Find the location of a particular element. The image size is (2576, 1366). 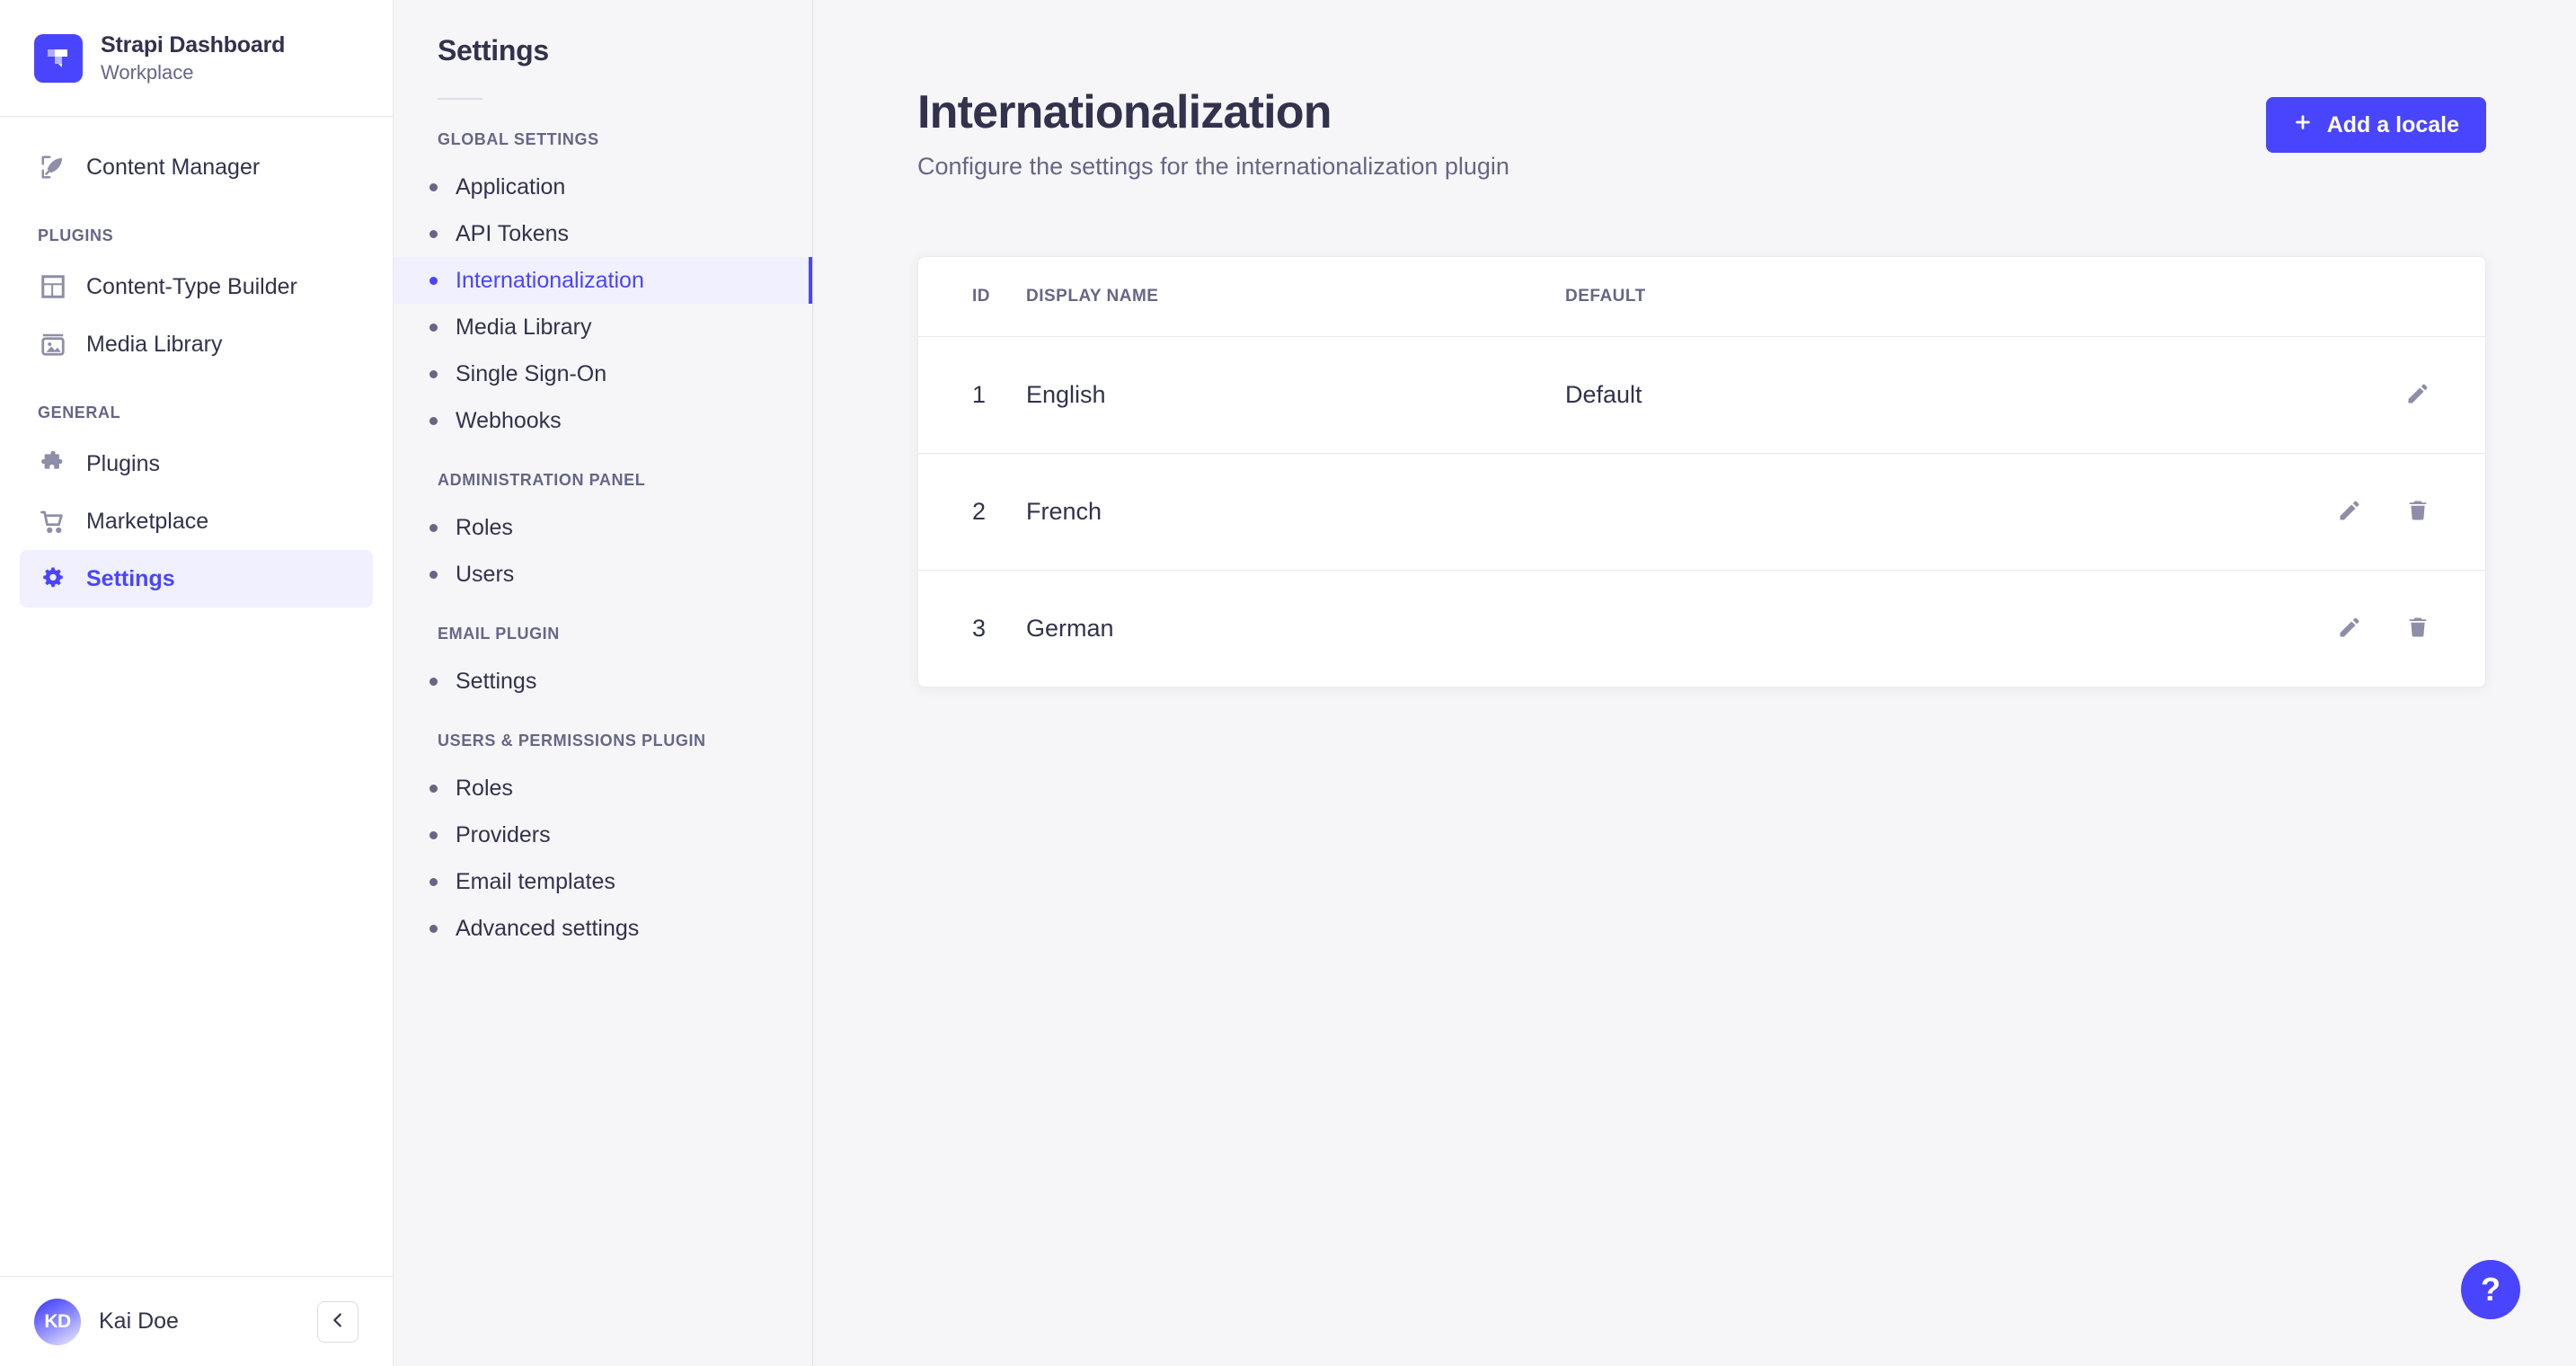

subnav-item-up-advanced-settings: Advanced settings is located at coordinates (603, 928).